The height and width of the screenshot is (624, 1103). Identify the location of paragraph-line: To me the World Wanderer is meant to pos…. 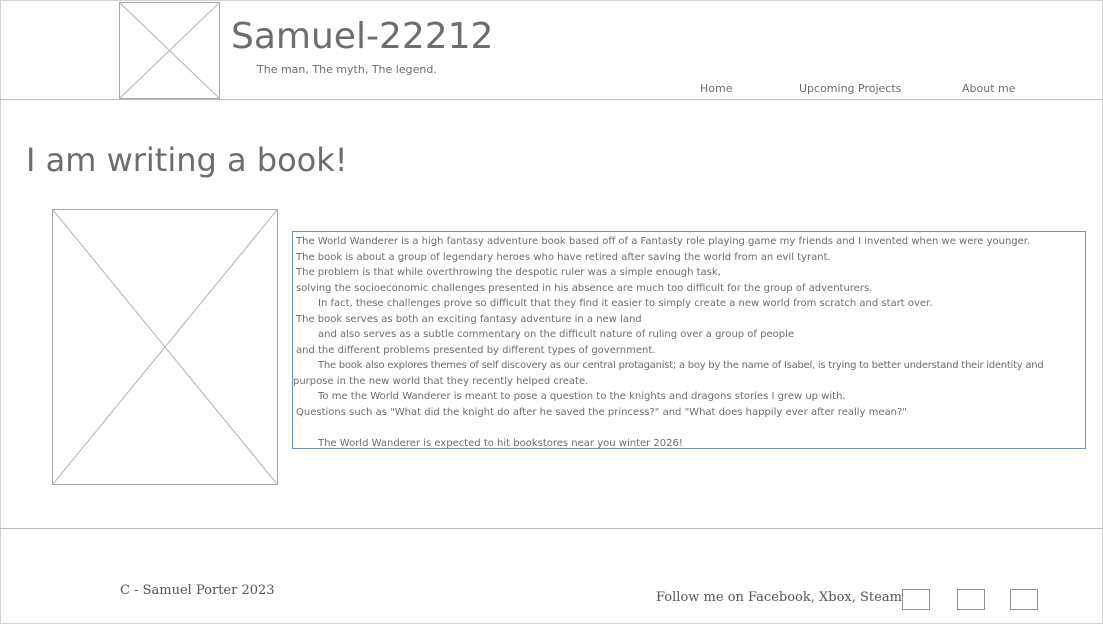
(582, 396).